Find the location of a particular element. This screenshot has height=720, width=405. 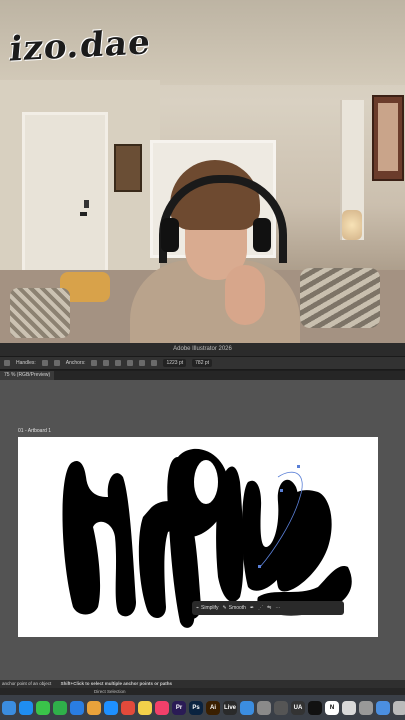

cut-path-icon is located at coordinates (106, 363).